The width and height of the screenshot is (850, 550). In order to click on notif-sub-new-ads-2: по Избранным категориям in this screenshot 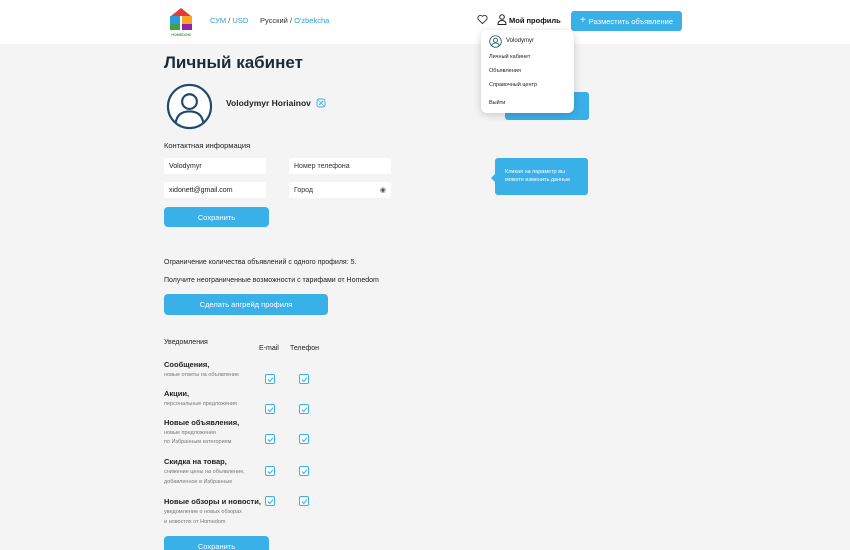, I will do `click(198, 442)`.